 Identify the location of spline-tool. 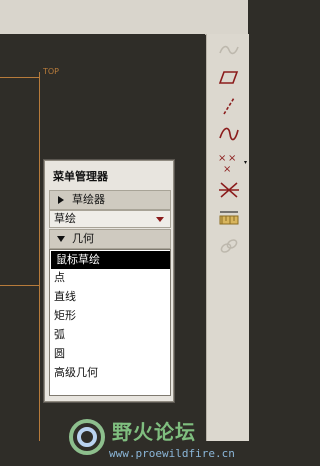
(229, 50).